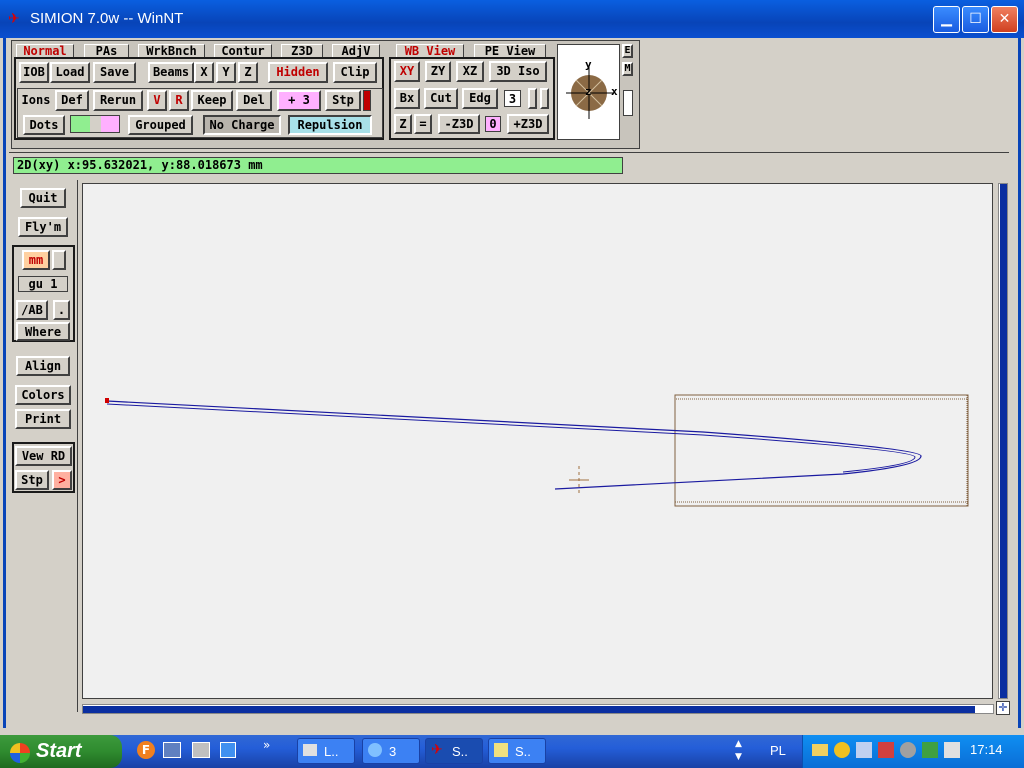 This screenshot has width=1024, height=768. I want to click on trajectory-view, so click(537, 450).